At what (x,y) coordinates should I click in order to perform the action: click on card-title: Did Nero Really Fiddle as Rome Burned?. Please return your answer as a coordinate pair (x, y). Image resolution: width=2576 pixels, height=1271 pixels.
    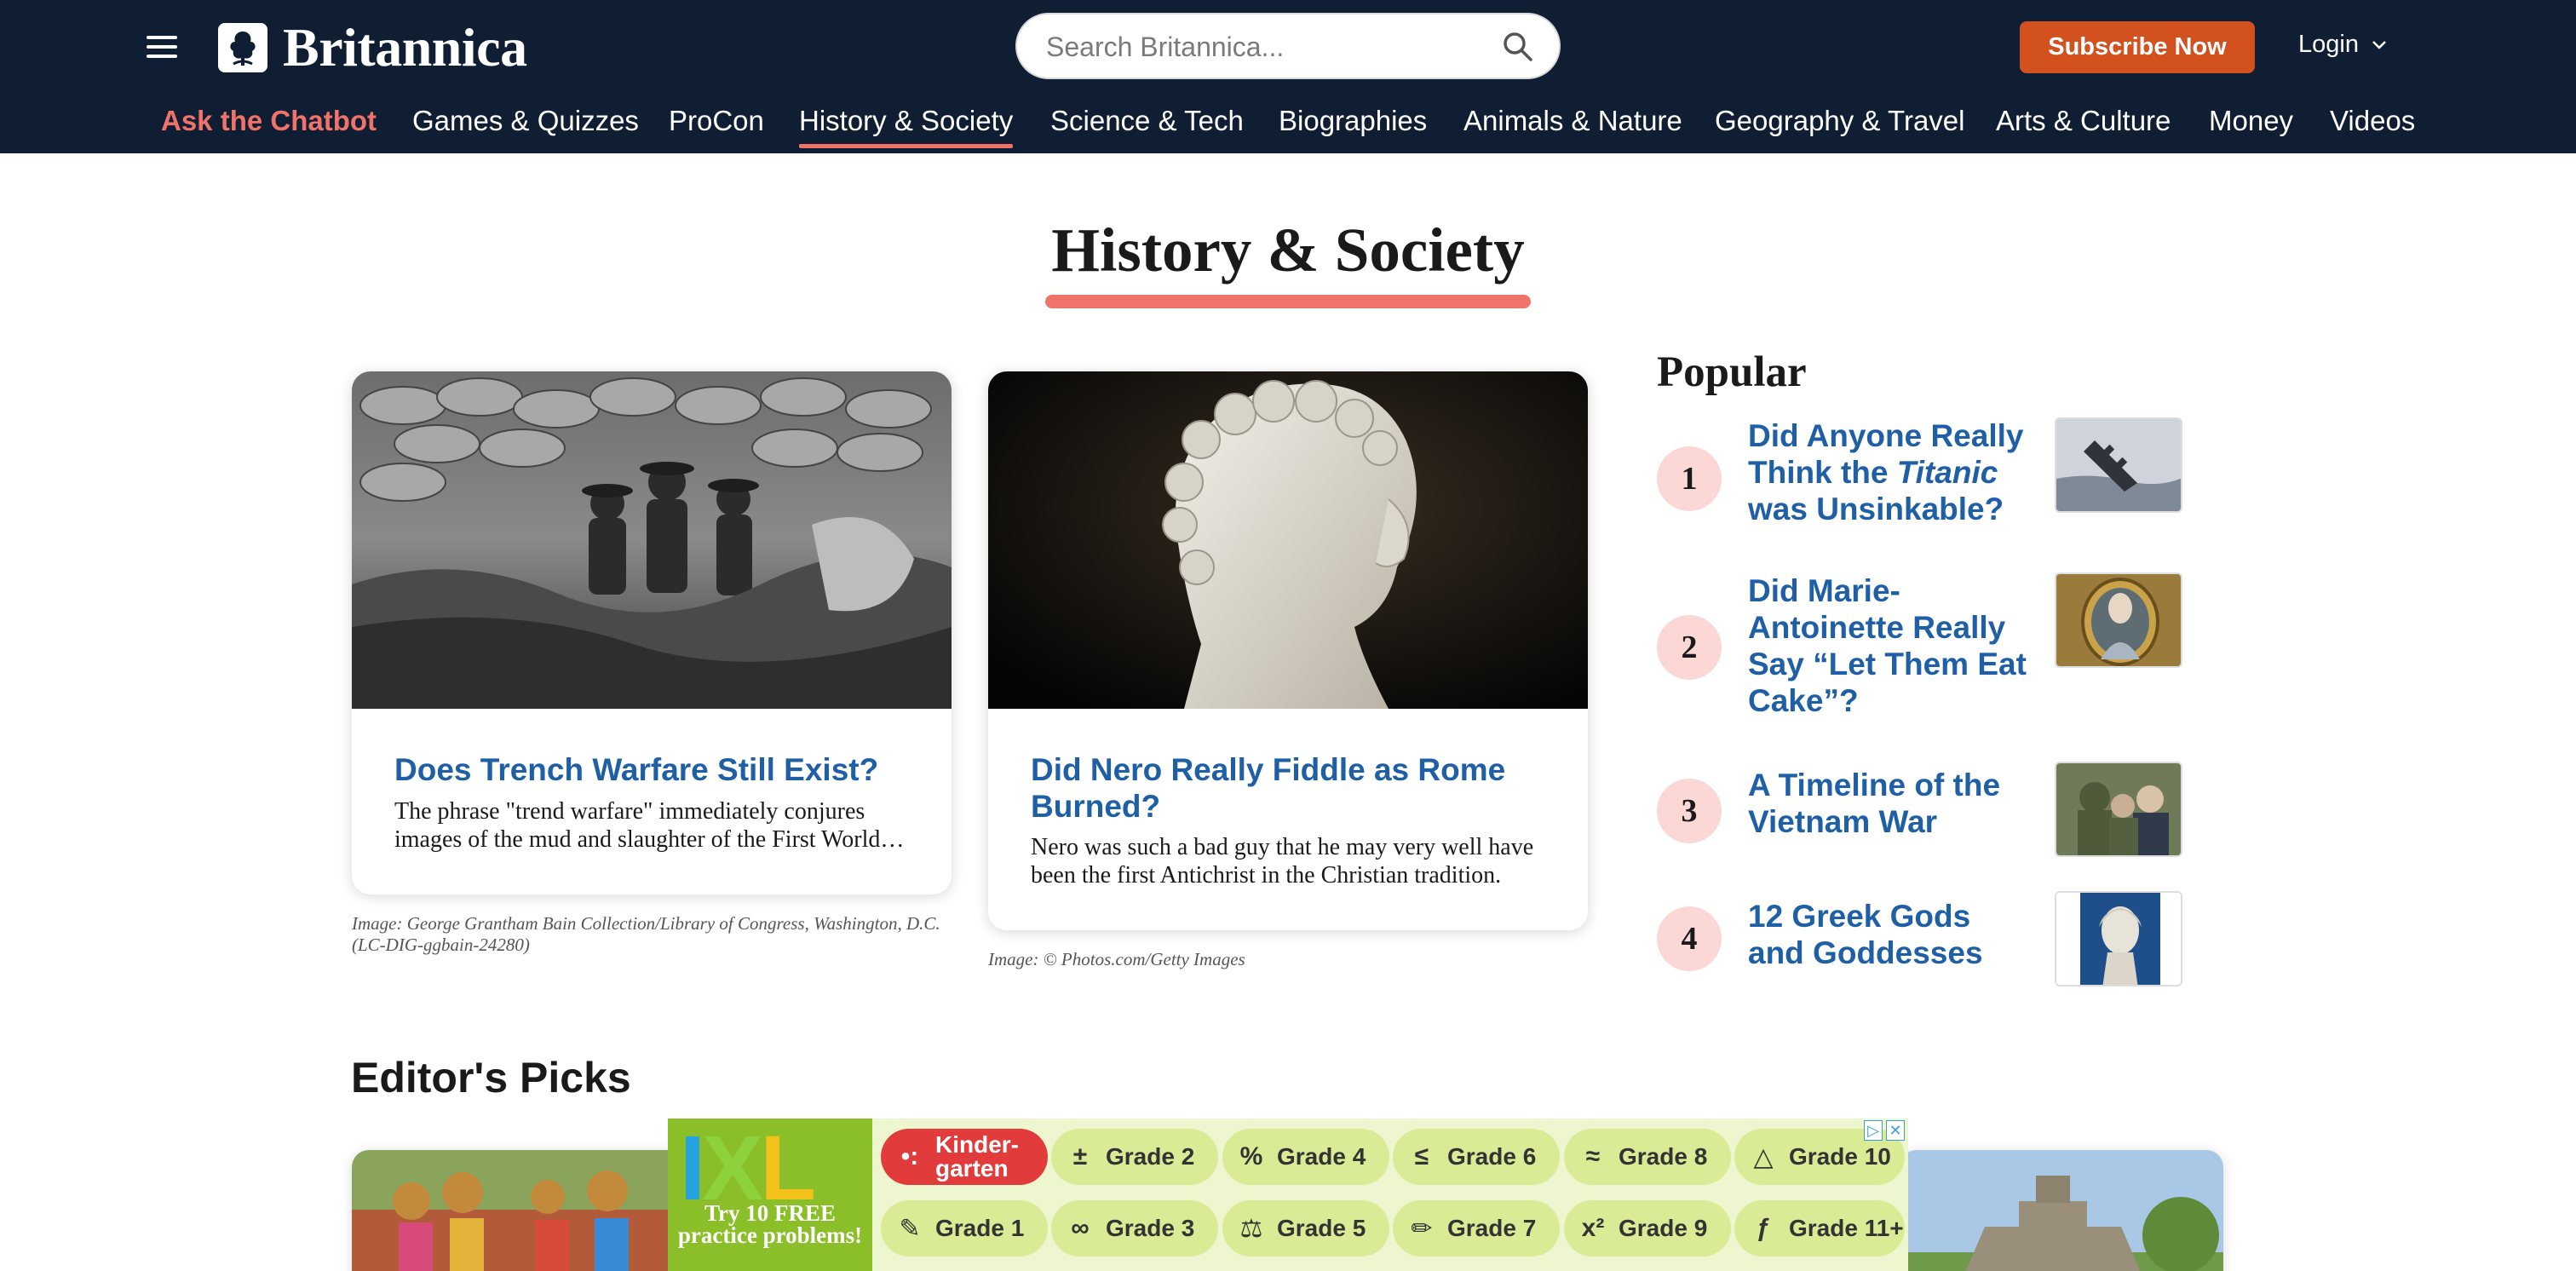
    Looking at the image, I should click on (1288, 788).